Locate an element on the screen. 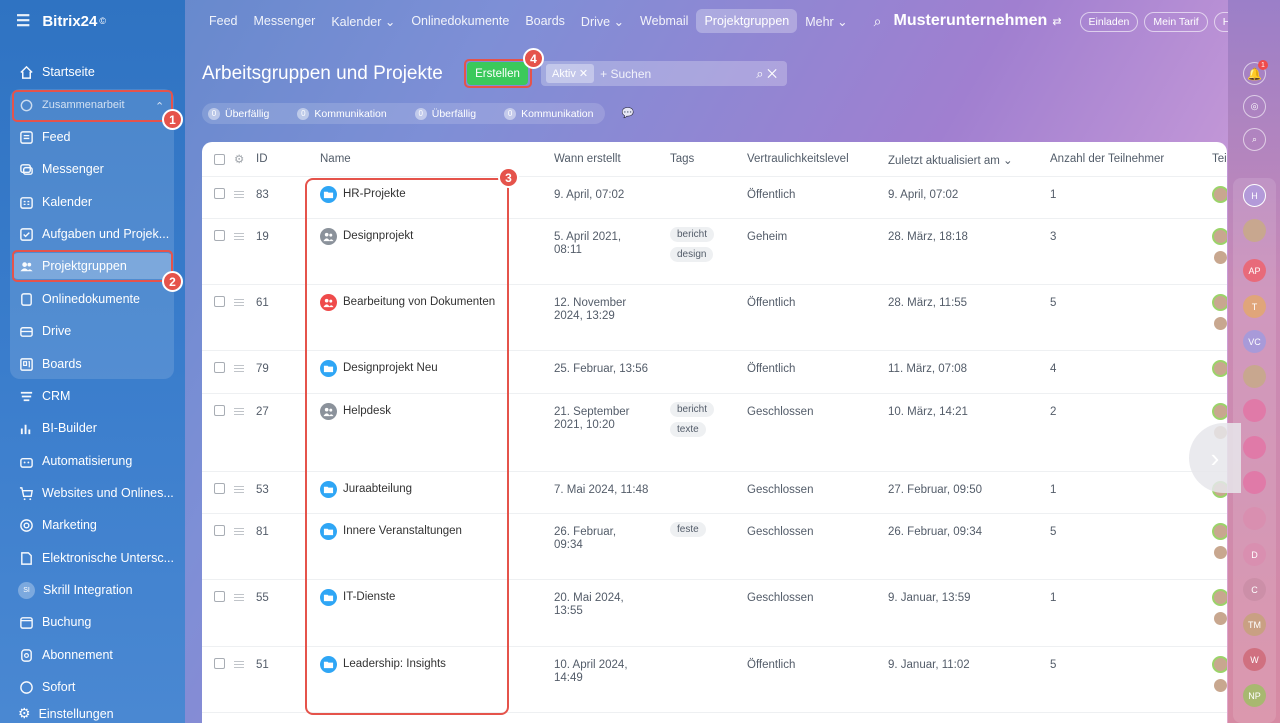 This screenshot has height=723, width=1280. col-level: Vertraulichkeitslevel is located at coordinates (798, 159).